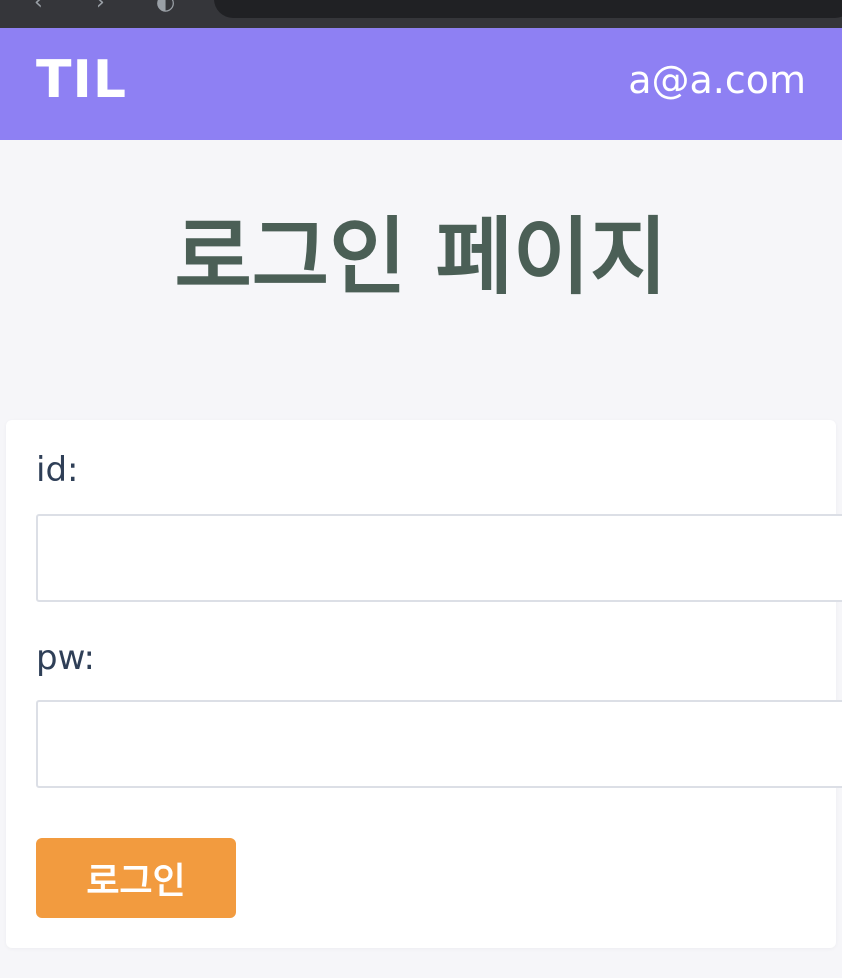  I want to click on login-button: 로그인, so click(136, 878).